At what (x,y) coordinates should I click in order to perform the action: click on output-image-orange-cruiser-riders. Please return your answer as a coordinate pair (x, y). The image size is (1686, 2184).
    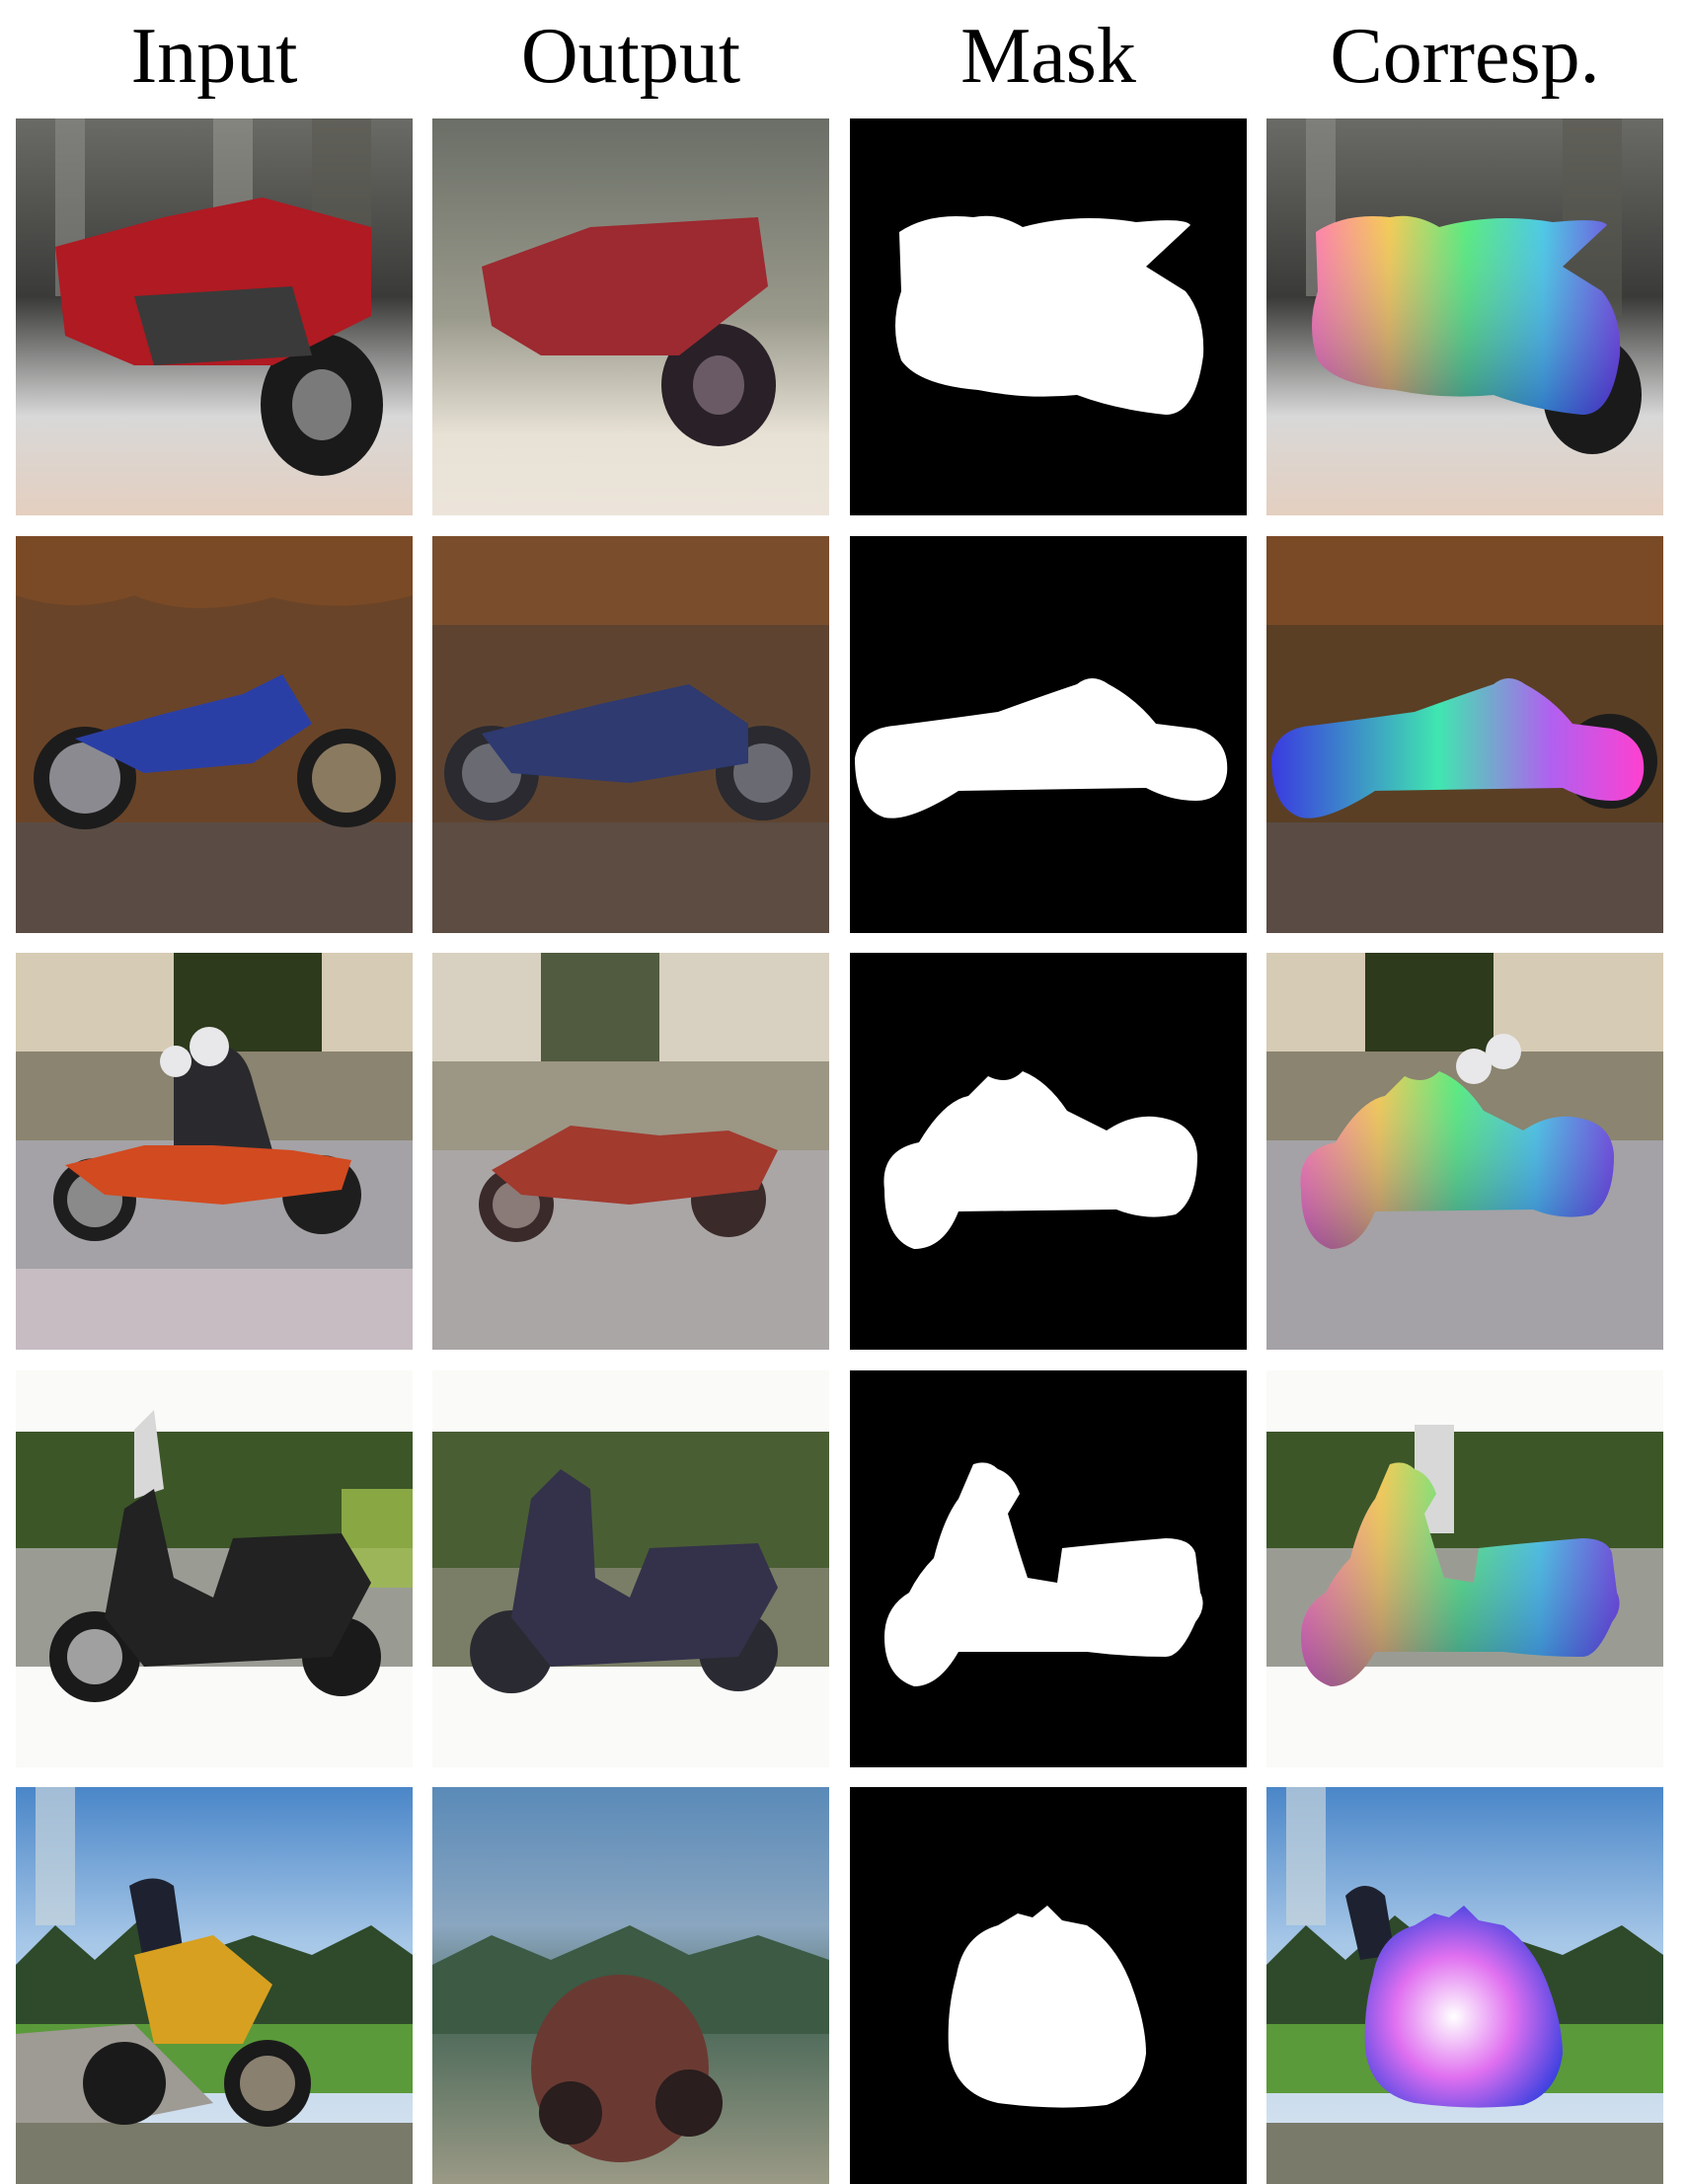
    Looking at the image, I should click on (630, 1151).